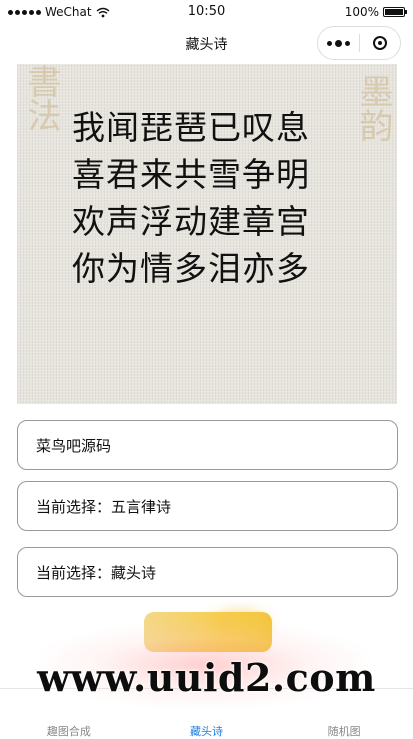  I want to click on poem-lines: 我闻琵琶已叹息 喜君来共雪争明 欢声浮动建章宫 你为情多泪亦多, so click(191, 198).